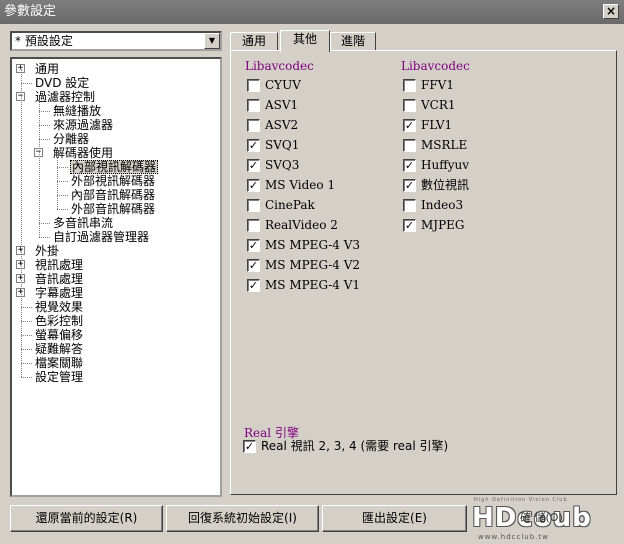 The width and height of the screenshot is (624, 544). What do you see at coordinates (282, 165) in the screenshot?
I see `codec-label: SVQ3` at bounding box center [282, 165].